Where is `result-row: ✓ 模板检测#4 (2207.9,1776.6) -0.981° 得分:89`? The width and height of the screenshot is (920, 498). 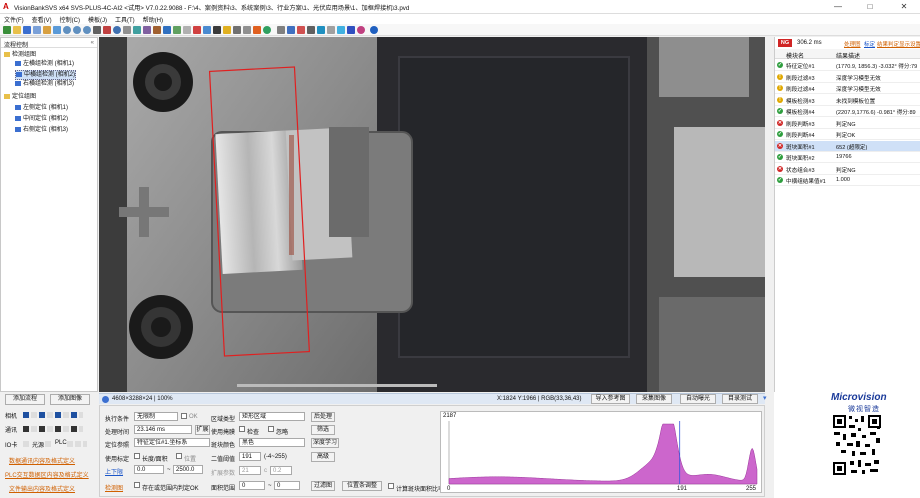 result-row: ✓ 模板检测#4 (2207.9,1776.6) -0.981° 得分:89 is located at coordinates (847, 111).